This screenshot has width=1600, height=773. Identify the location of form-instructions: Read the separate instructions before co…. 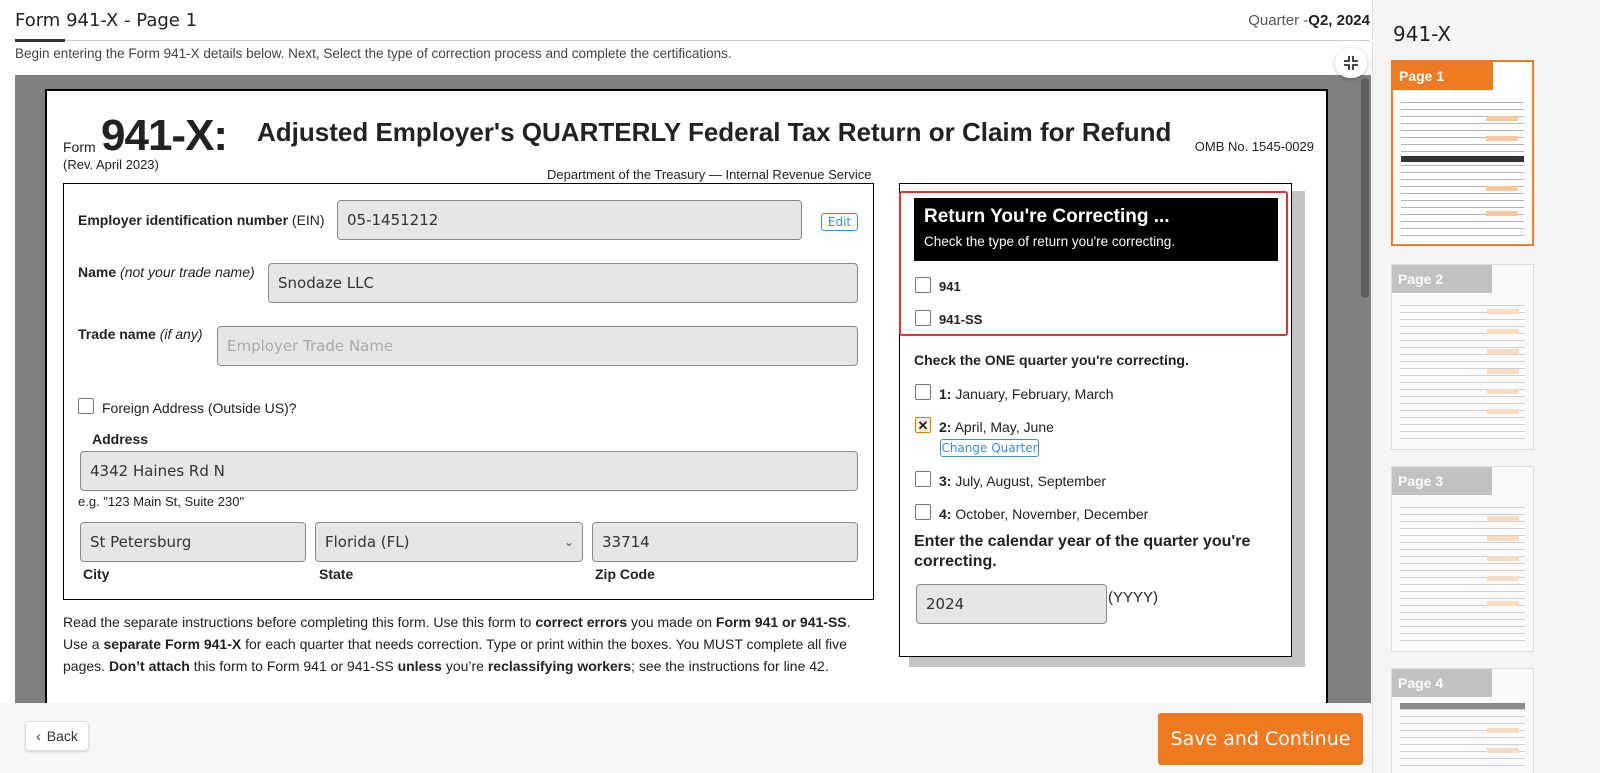
(457, 644).